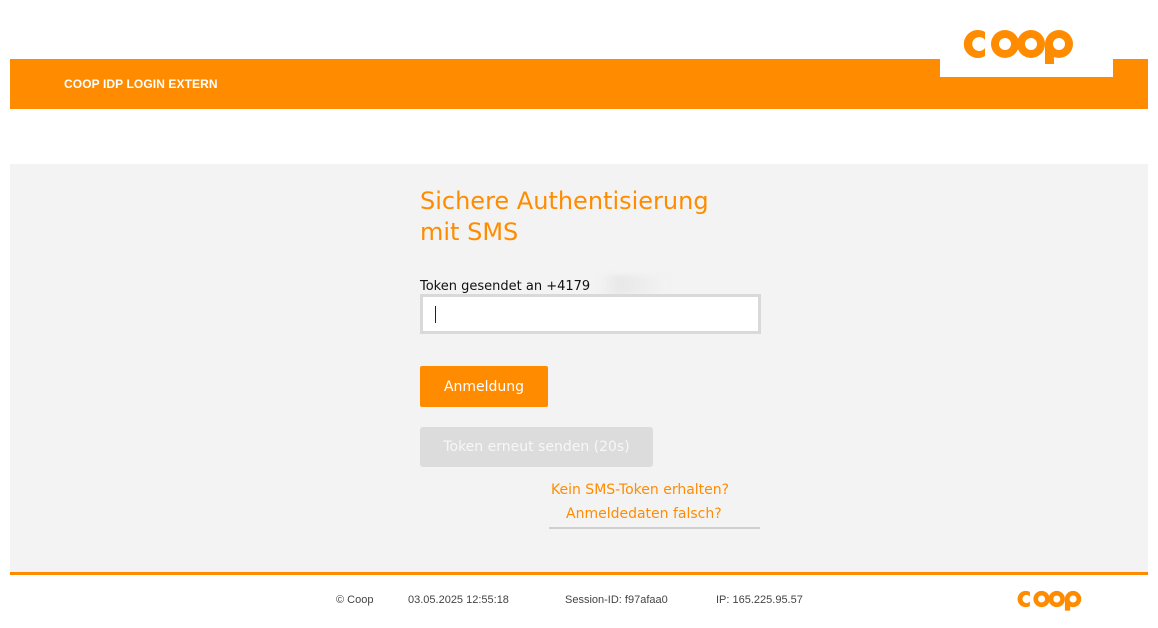 The image size is (1158, 628). Describe the element at coordinates (590, 314) in the screenshot. I see `token-input` at that location.